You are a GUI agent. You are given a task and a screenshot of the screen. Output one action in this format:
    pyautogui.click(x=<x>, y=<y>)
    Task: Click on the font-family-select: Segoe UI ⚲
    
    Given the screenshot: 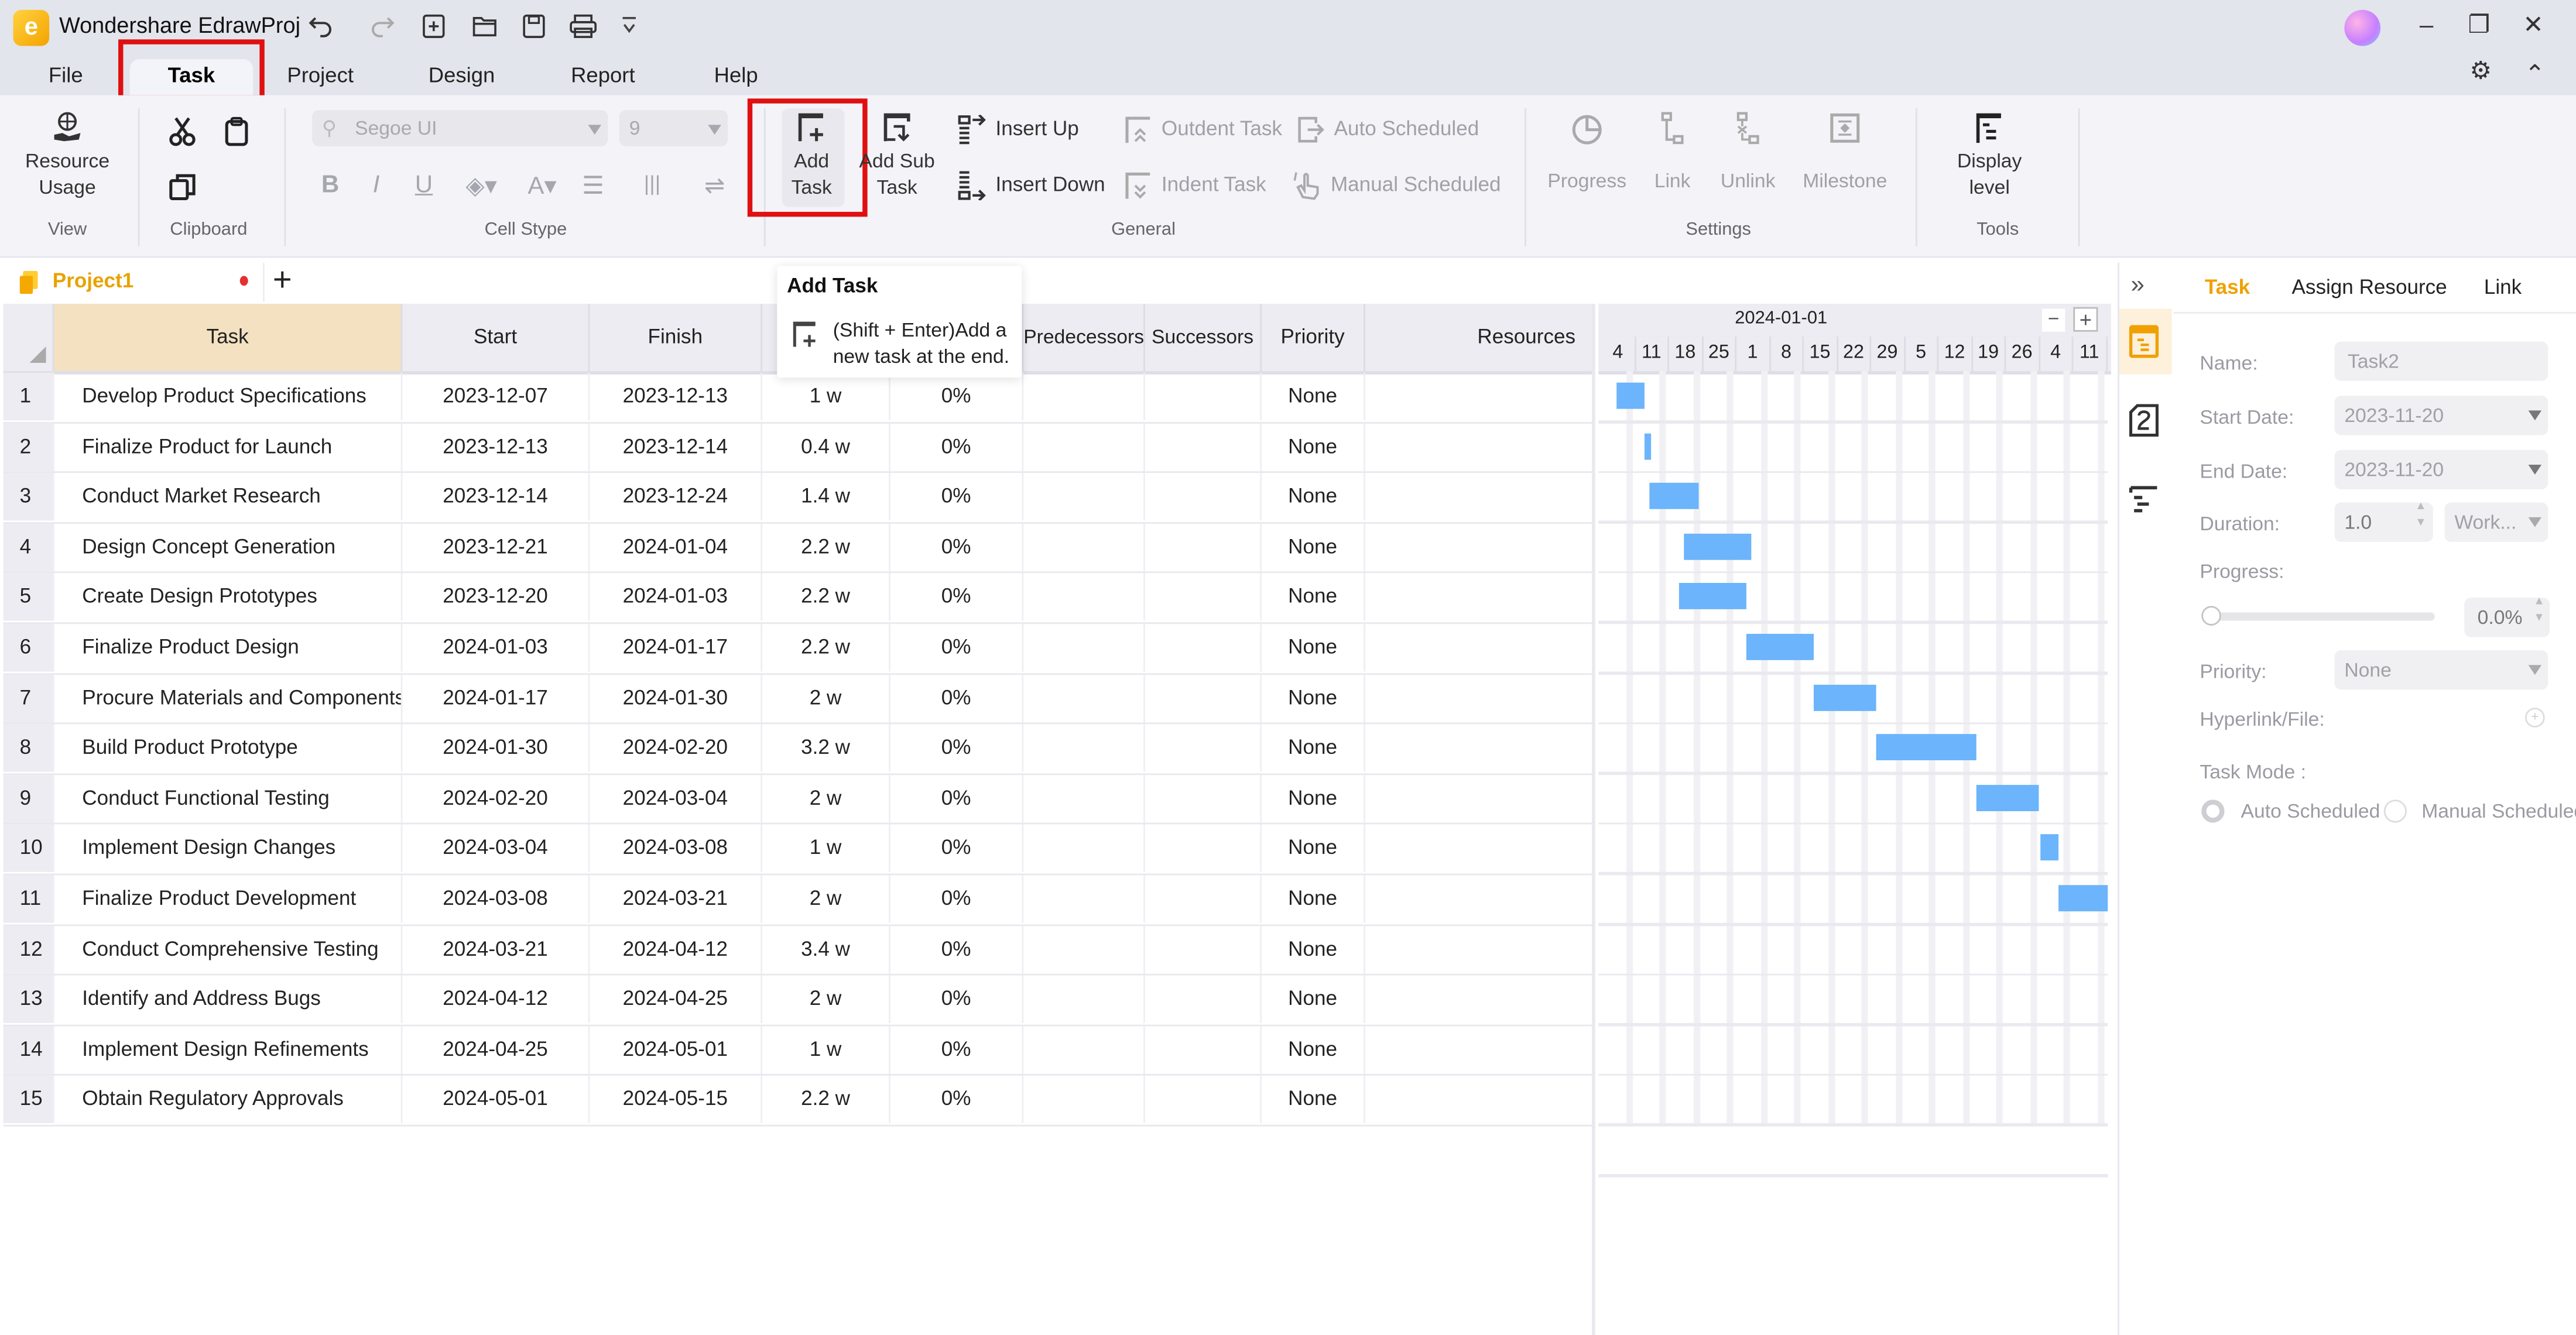 What is the action you would take?
    pyautogui.click(x=460, y=127)
    